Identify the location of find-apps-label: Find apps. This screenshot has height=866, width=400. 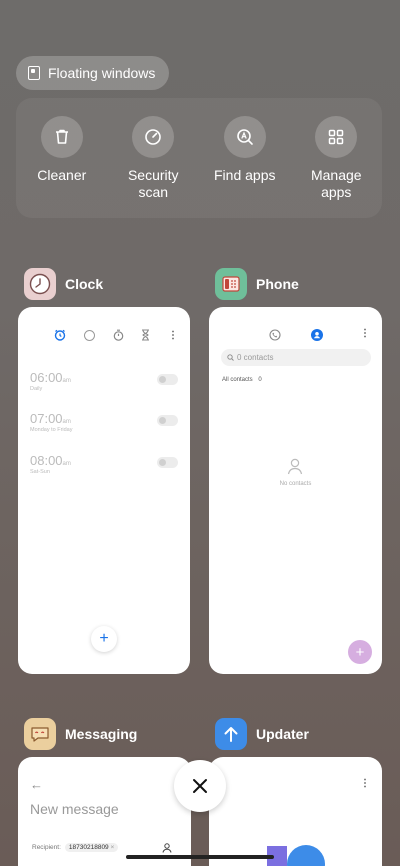
(245, 175).